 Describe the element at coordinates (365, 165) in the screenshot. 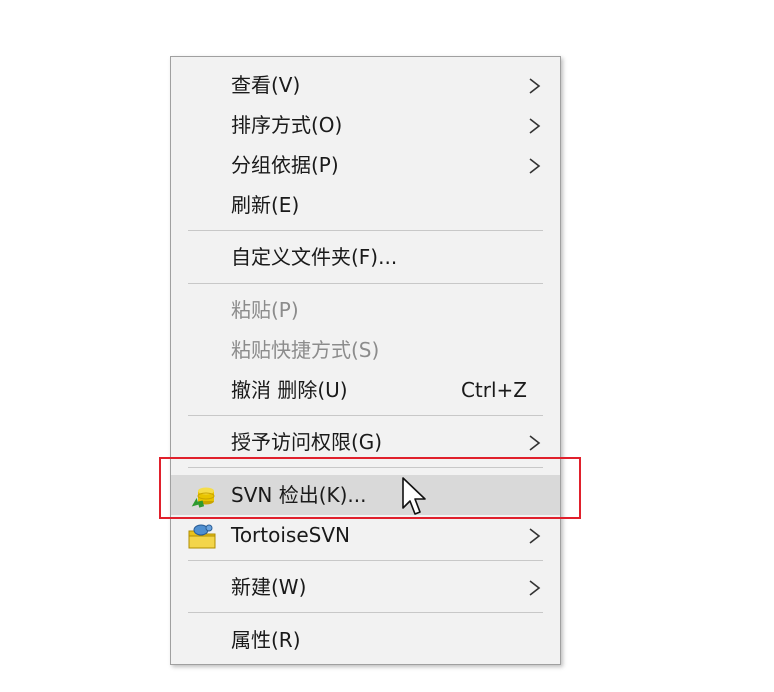

I see `menu-item-group-by: 分组依据(P)` at that location.